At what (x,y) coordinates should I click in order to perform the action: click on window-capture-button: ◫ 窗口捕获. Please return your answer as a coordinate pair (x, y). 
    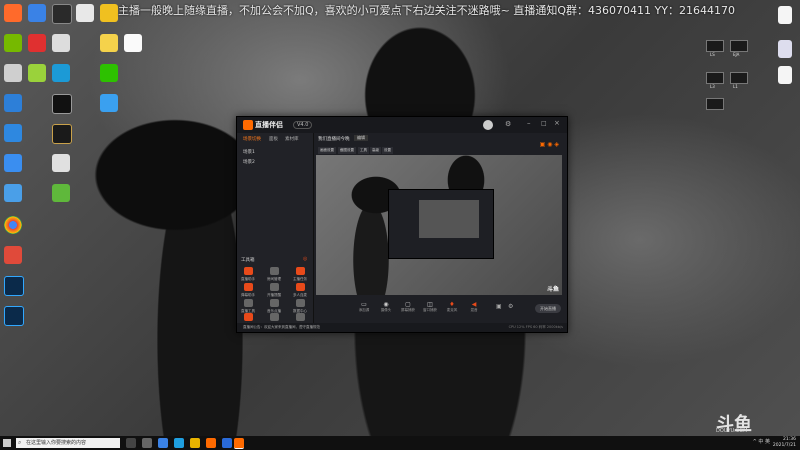
    Looking at the image, I should click on (430, 307).